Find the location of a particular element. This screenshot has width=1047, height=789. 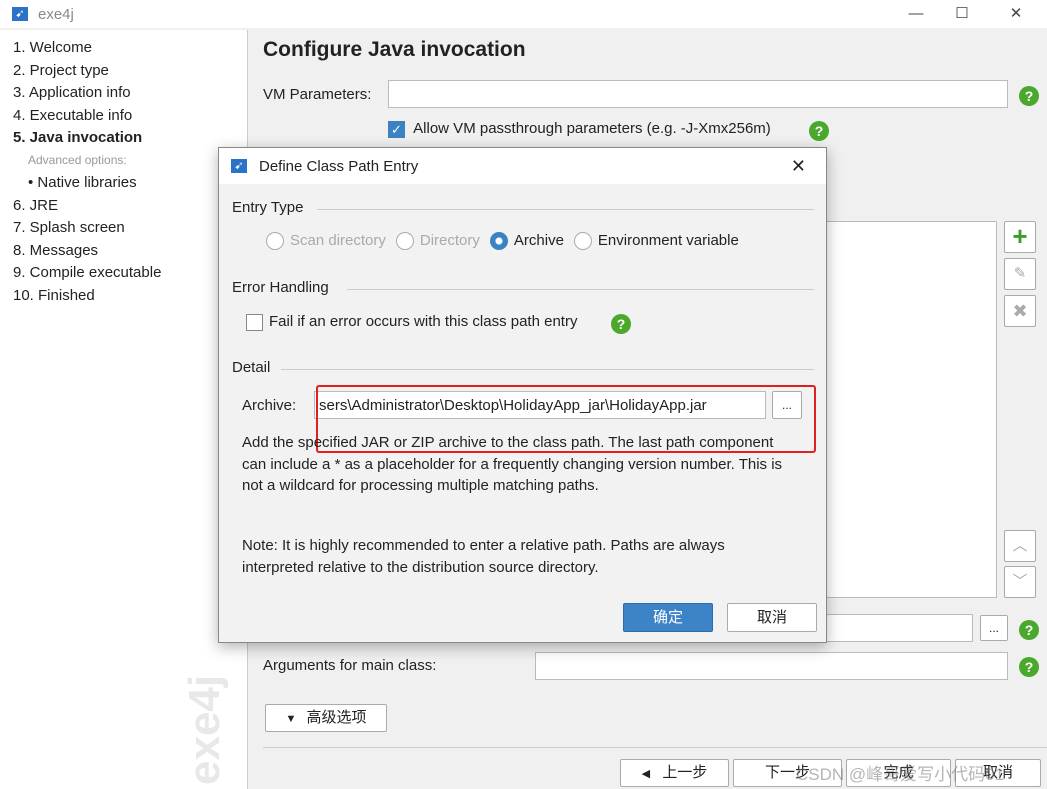

maximize-button: ☐ is located at coordinates (962, 14).